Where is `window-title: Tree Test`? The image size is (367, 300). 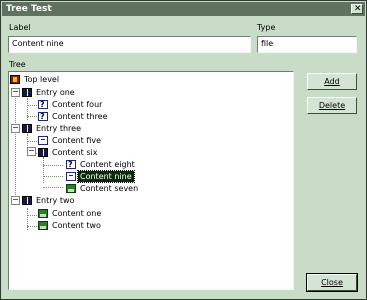 window-title: Tree Test is located at coordinates (29, 9).